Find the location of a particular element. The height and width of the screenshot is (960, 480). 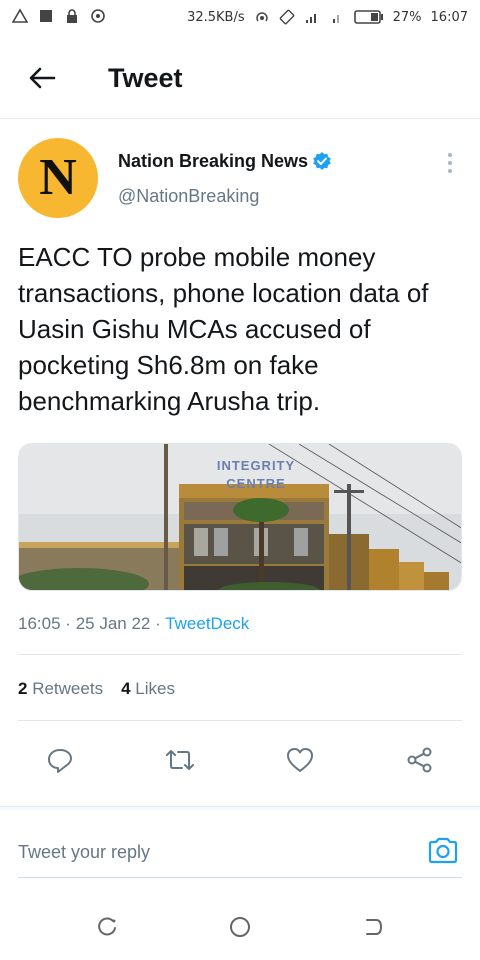

arrow-left-icon is located at coordinates (42, 78).